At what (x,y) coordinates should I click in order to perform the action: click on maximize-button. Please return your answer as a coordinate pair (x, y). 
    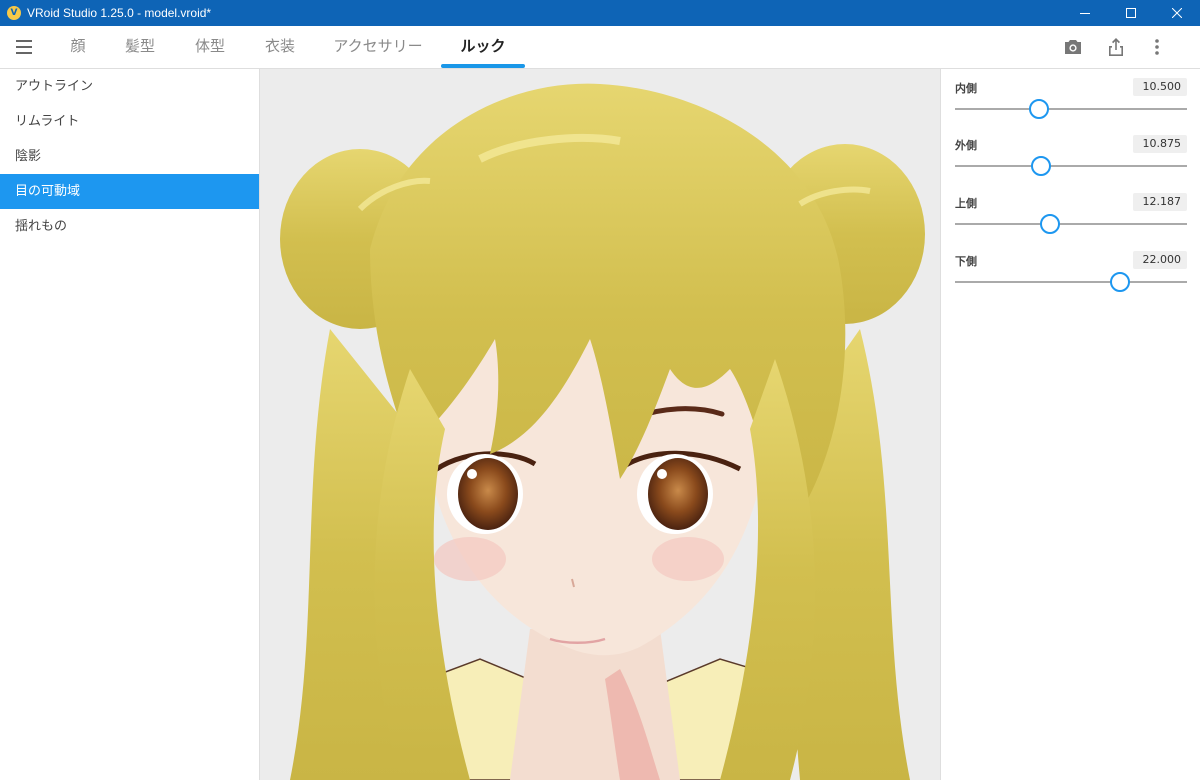
    Looking at the image, I should click on (1131, 13).